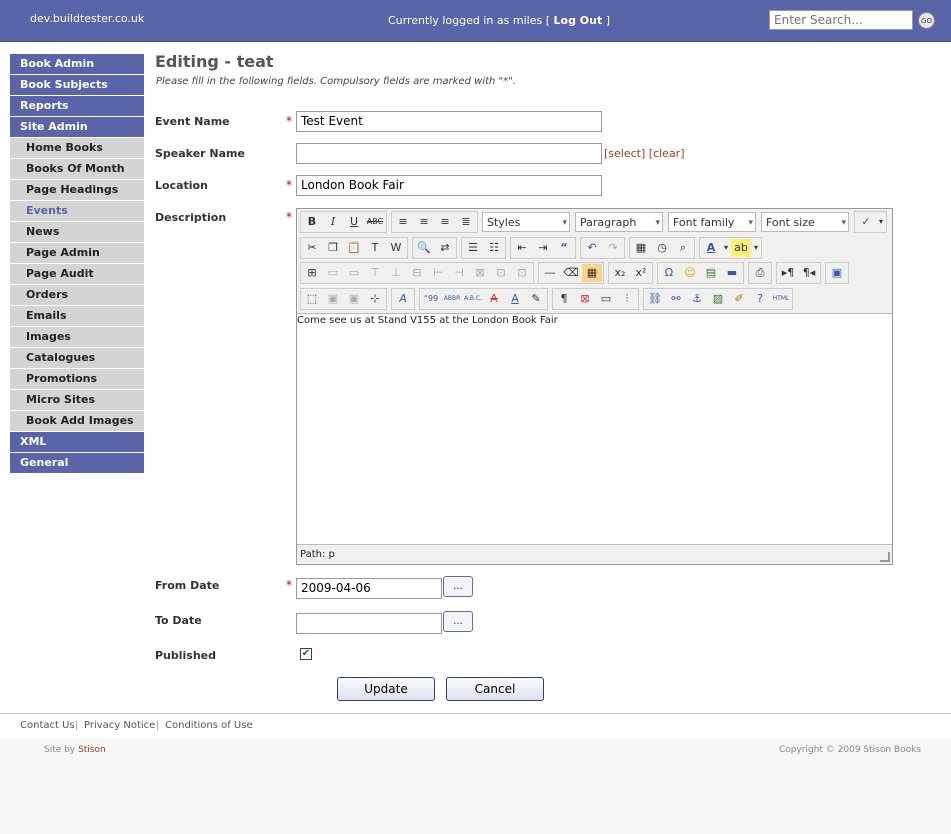  What do you see at coordinates (452, 299) in the screenshot?
I see `abbr-icon: ABBR` at bounding box center [452, 299].